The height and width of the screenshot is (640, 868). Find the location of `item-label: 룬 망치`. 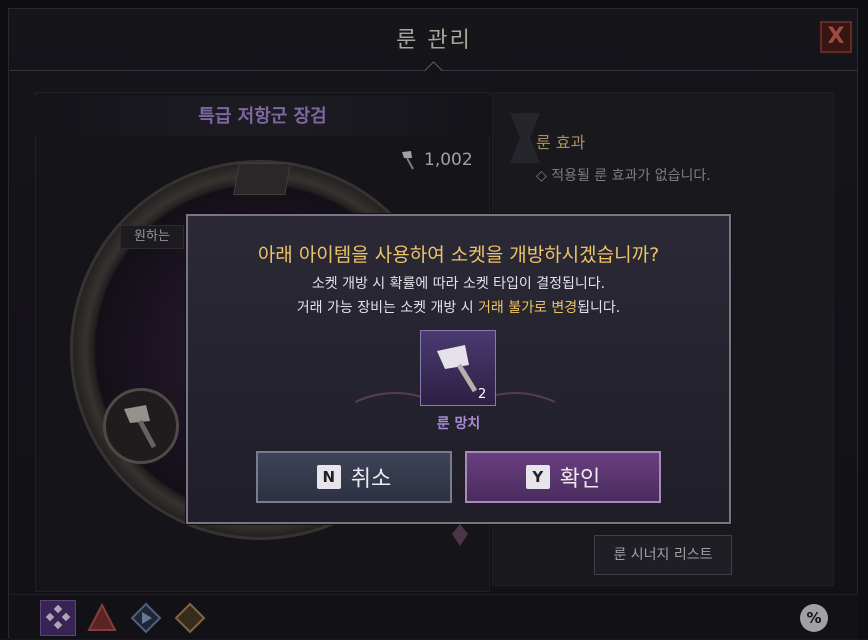

item-label: 룬 망치 is located at coordinates (458, 424).